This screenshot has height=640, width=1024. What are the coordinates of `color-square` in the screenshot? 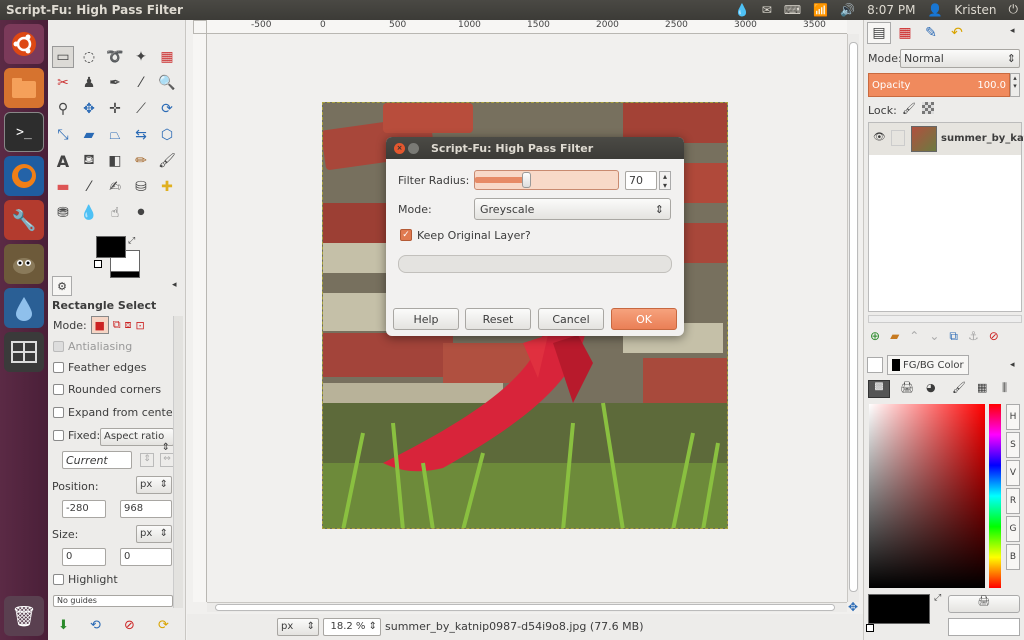 It's located at (927, 496).